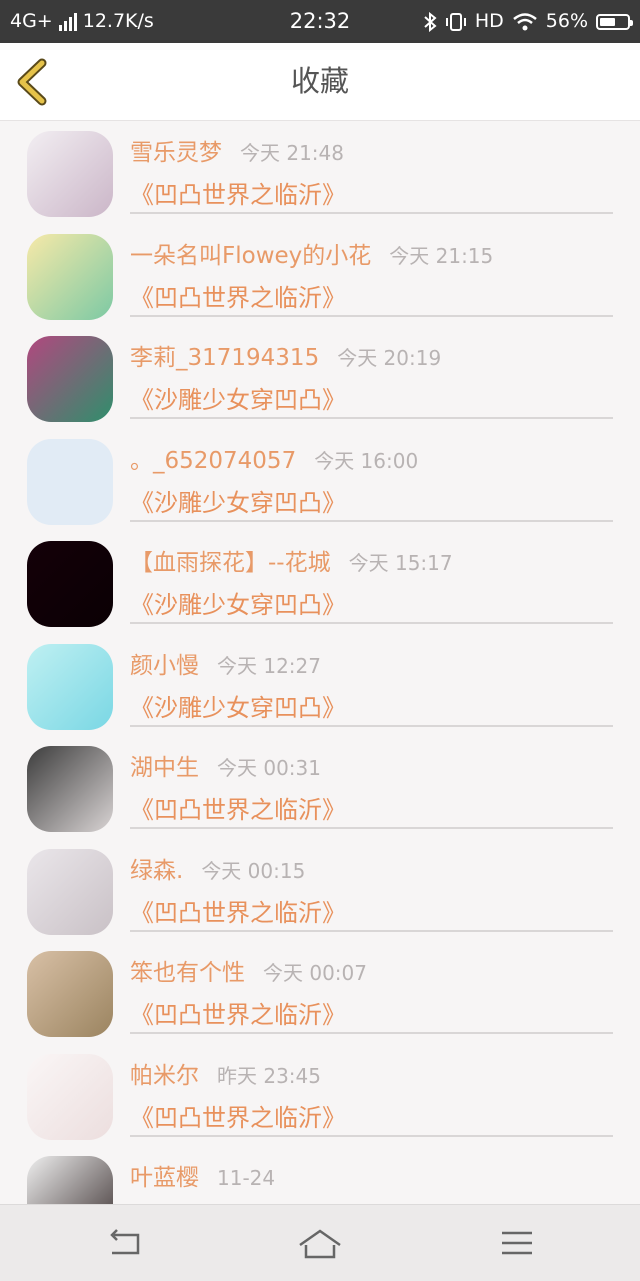 The width and height of the screenshot is (640, 1281). Describe the element at coordinates (156, 871) in the screenshot. I see `user-name: 绿森.` at that location.